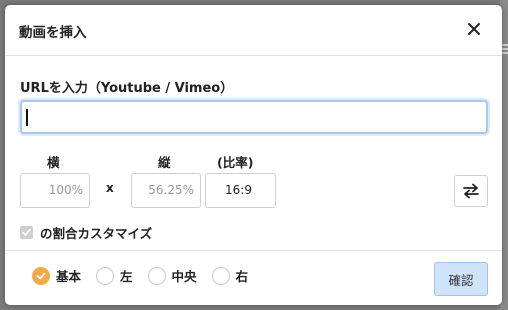 The image size is (508, 310). Describe the element at coordinates (253, 250) in the screenshot. I see `footer-divider` at that location.